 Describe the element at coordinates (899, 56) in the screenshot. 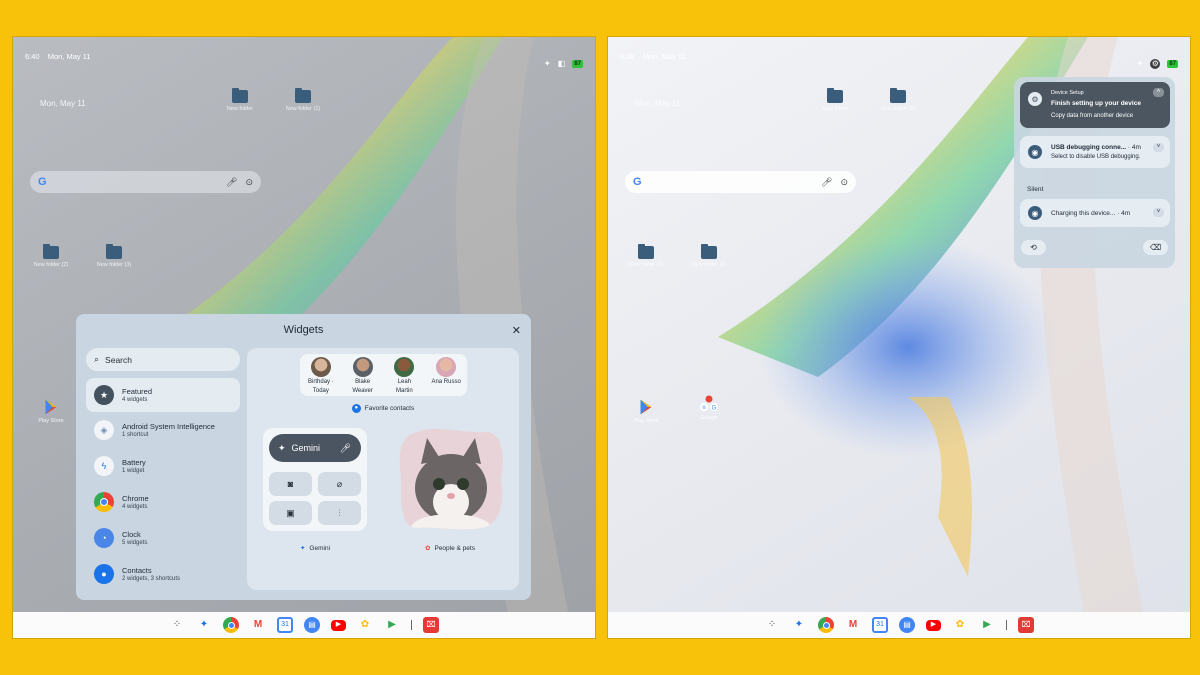

I see `status-bar: 6:38 Mon, May 11 ✦ ⚙ 87` at that location.